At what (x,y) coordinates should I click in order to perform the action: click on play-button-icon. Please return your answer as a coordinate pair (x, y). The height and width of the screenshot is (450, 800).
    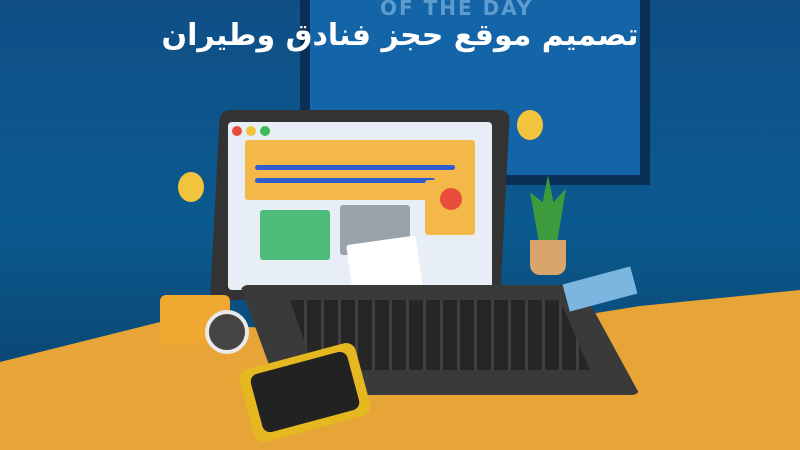
    Looking at the image, I should click on (451, 199).